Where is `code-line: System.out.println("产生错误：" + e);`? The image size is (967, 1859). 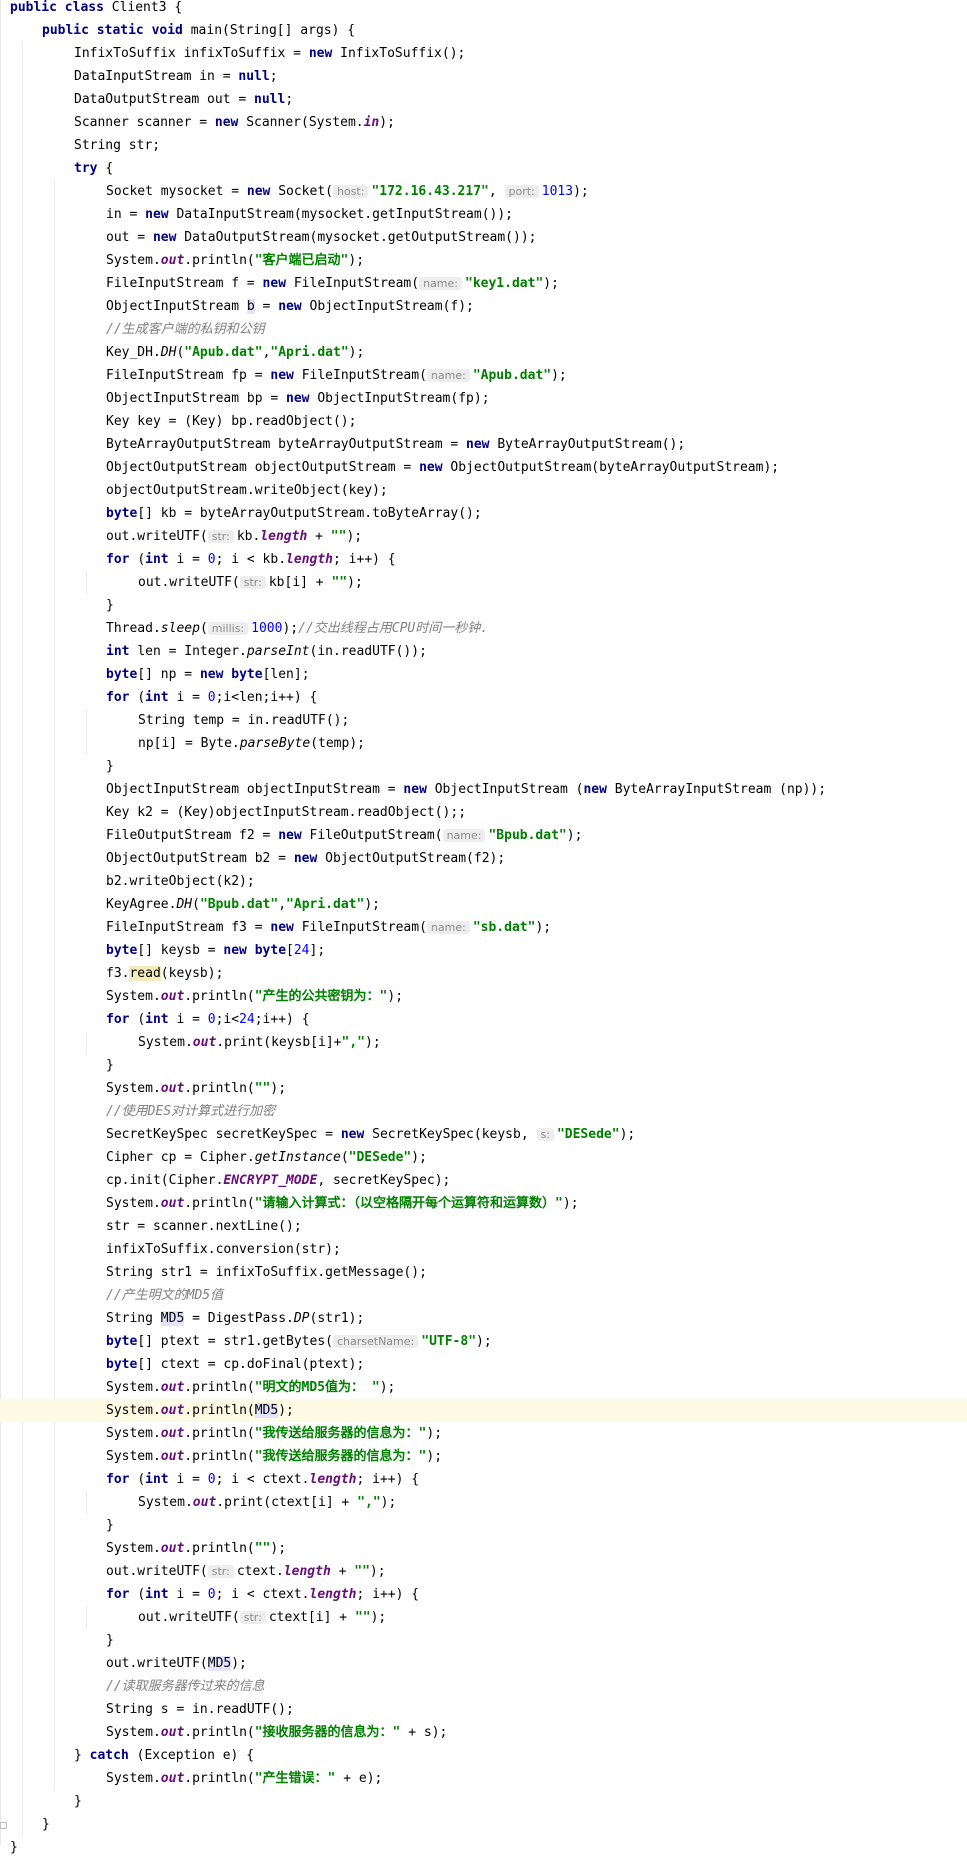 code-line: System.out.println("产生错误：" + e); is located at coordinates (483, 1778).